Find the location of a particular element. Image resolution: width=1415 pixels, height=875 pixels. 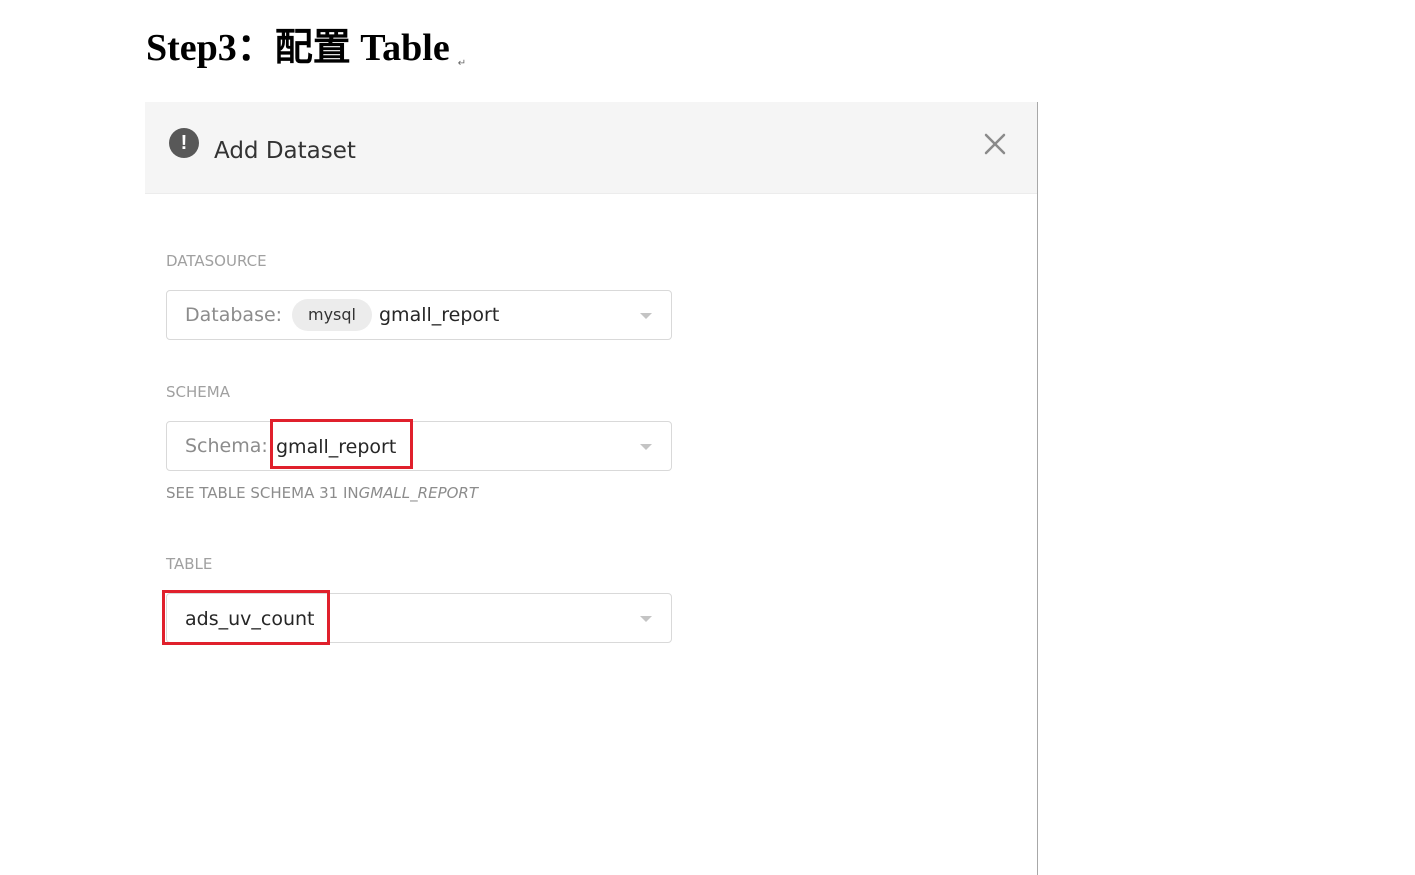

close-button is located at coordinates (995, 144).